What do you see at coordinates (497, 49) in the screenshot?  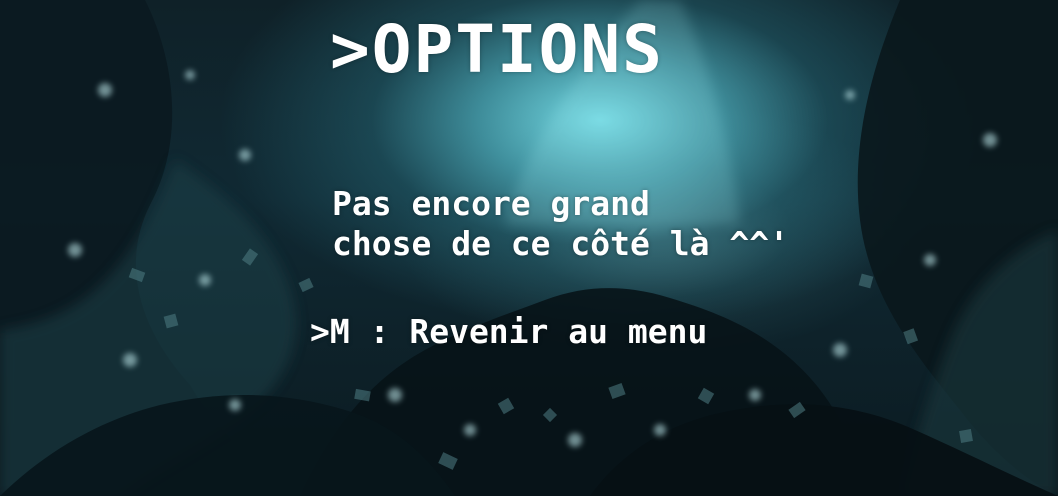 I see `options-title: >OPTIONS` at bounding box center [497, 49].